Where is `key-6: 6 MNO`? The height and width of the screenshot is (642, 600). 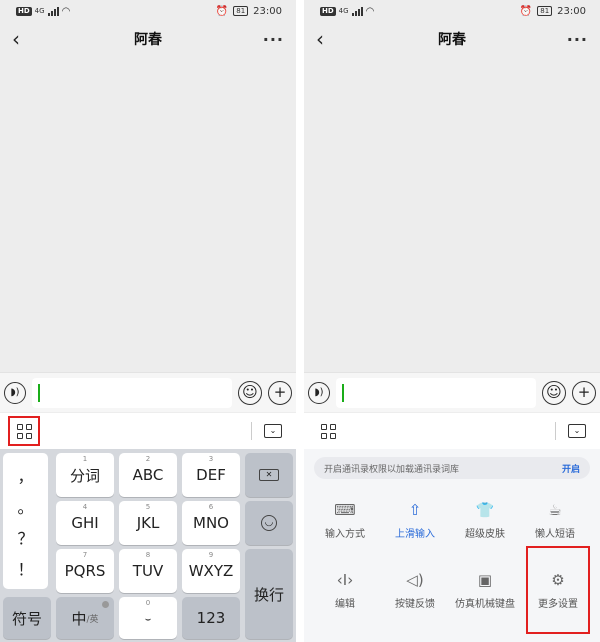 key-6: 6 MNO is located at coordinates (211, 523).